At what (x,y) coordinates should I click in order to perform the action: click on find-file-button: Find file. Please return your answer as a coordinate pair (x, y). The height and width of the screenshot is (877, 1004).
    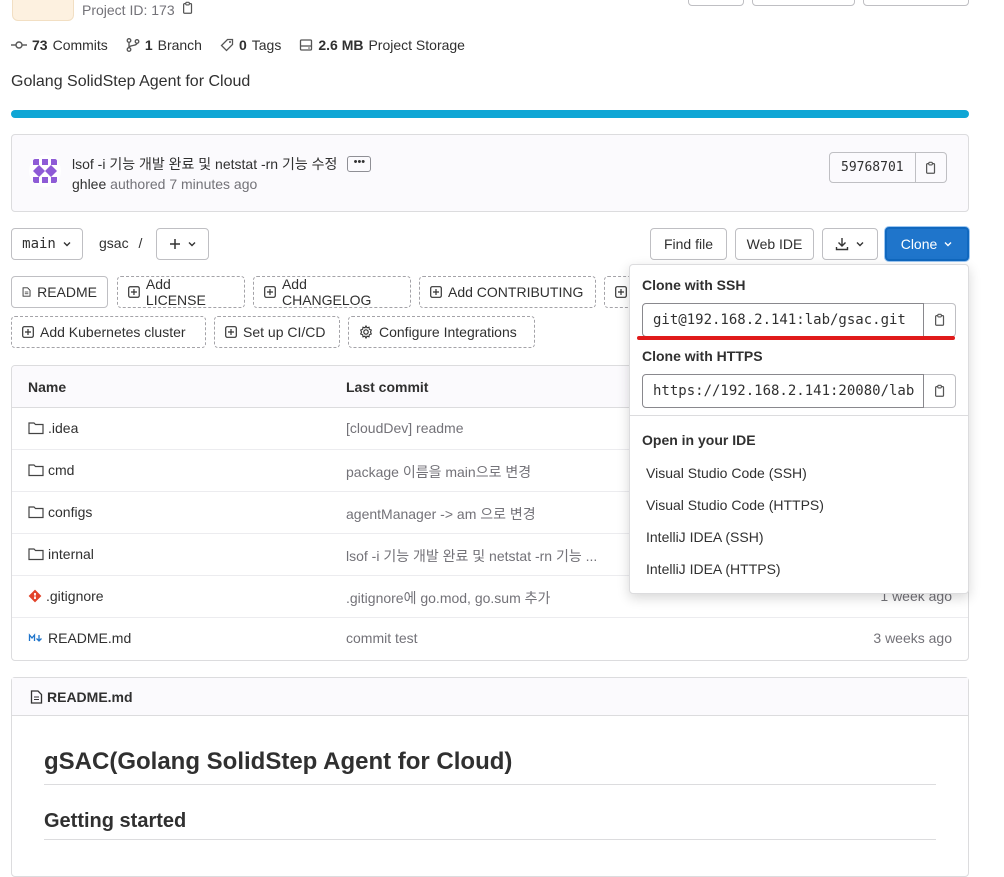
    Looking at the image, I should click on (688, 244).